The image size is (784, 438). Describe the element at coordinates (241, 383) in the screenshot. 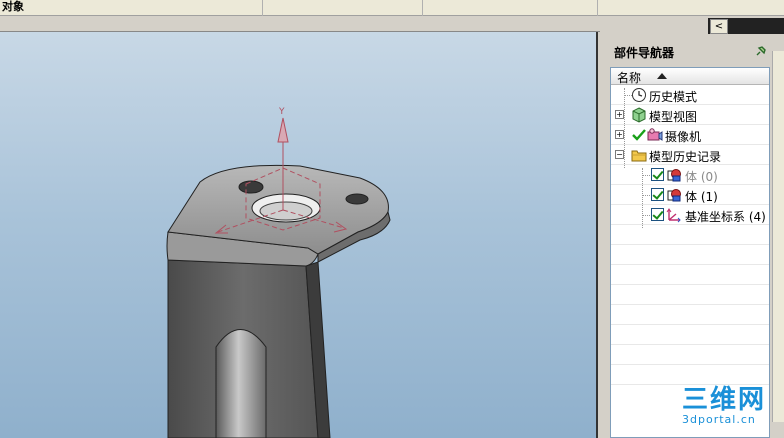

I see `slot-cutout` at that location.